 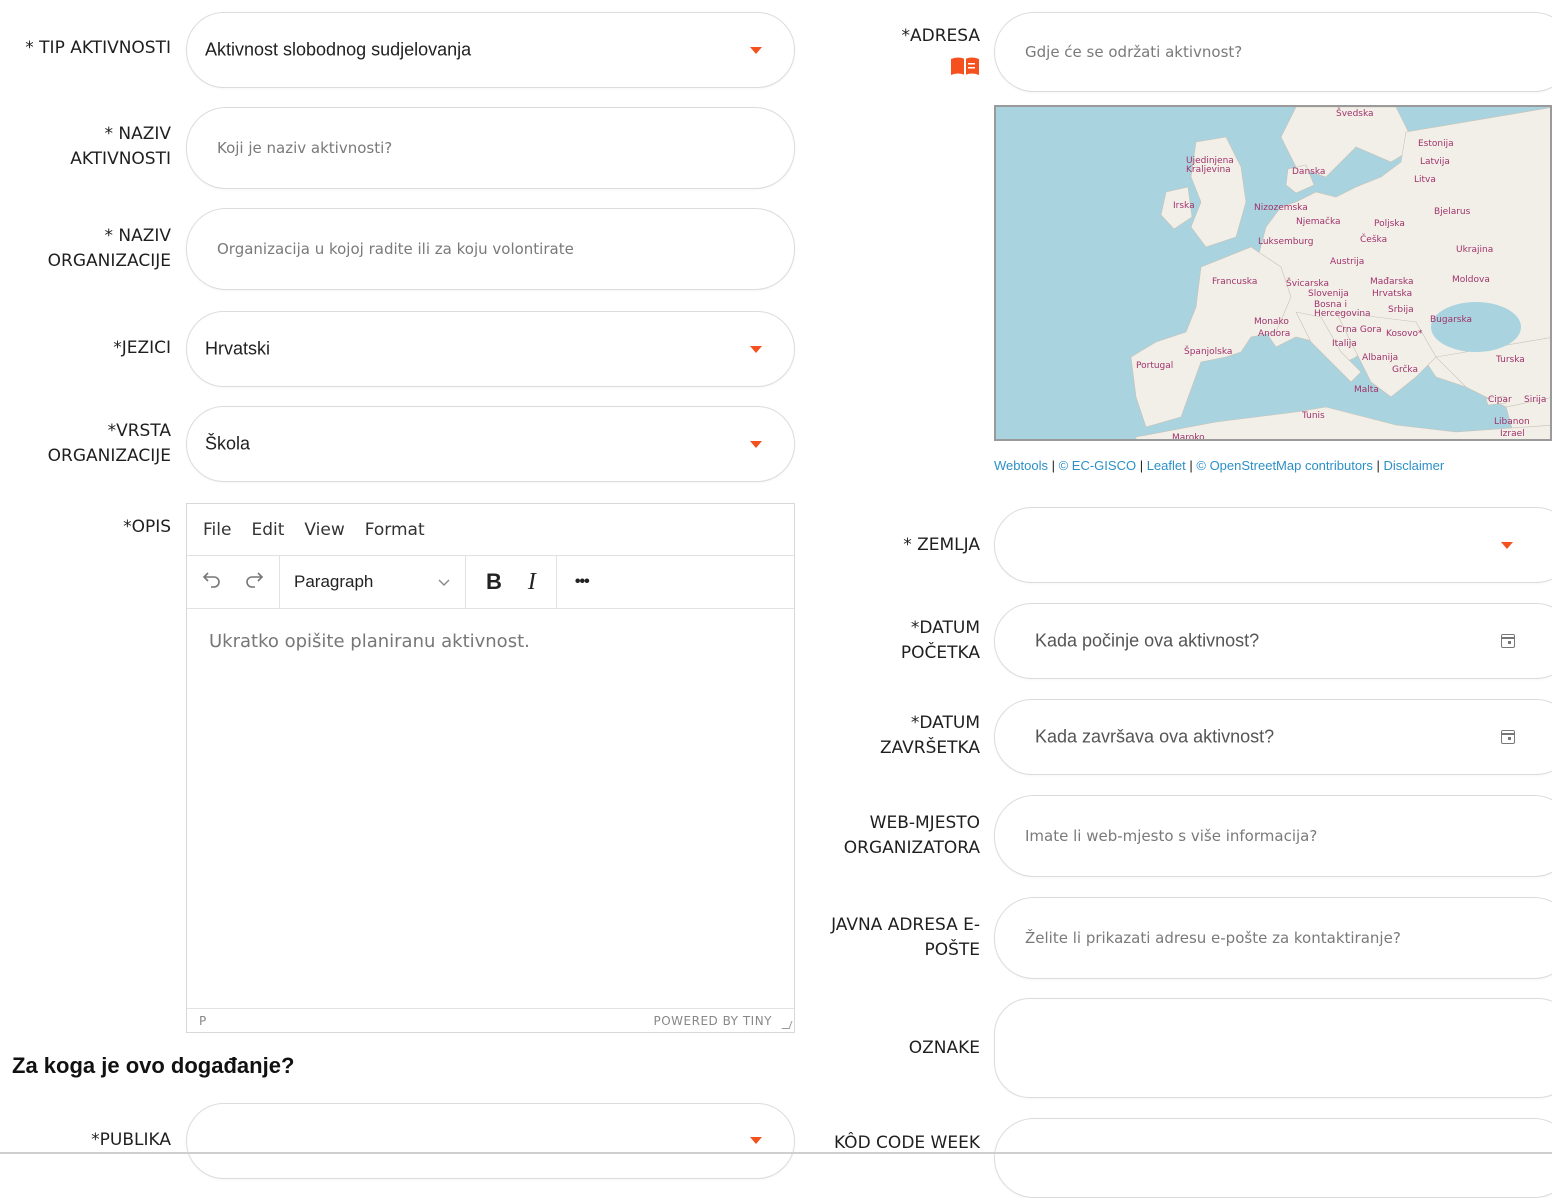 What do you see at coordinates (395, 530) in the screenshot?
I see `menu-format: Format` at bounding box center [395, 530].